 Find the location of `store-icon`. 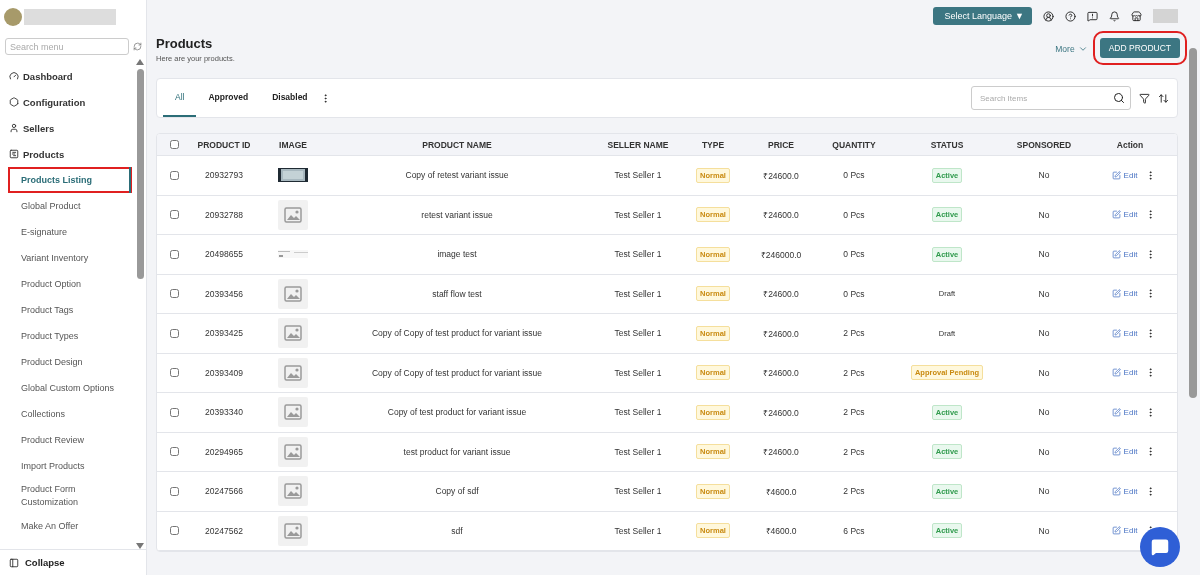

store-icon is located at coordinates (1136, 16).